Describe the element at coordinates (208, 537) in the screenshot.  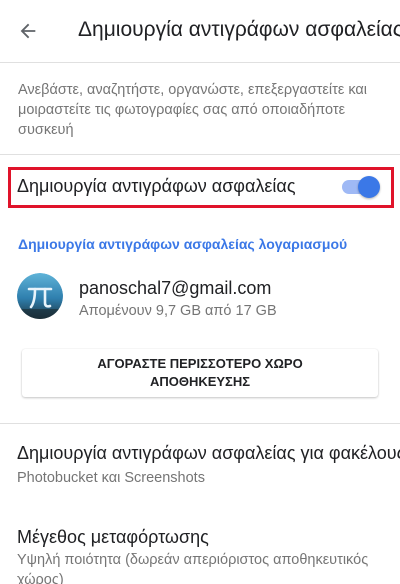
I see `upload-size-title: Μέγεθος μεταφόρτωσης` at that location.